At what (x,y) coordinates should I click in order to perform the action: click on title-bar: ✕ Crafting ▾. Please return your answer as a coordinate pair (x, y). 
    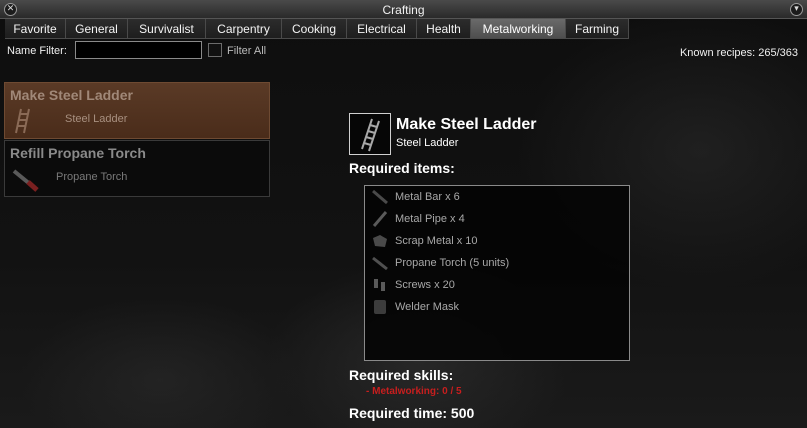
    Looking at the image, I should click on (403, 9).